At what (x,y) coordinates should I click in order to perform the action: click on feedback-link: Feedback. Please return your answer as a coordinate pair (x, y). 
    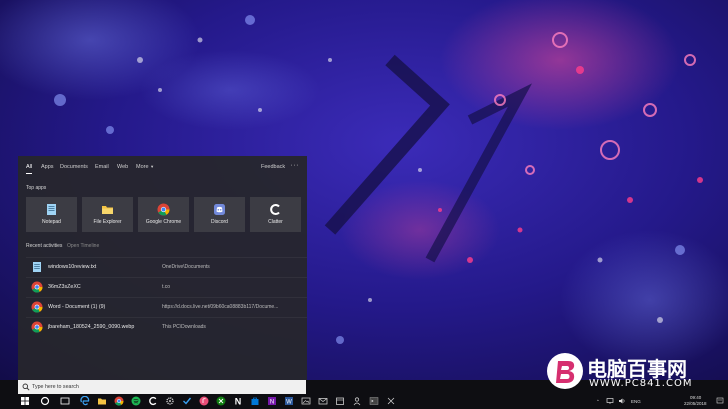
    Looking at the image, I should click on (273, 167).